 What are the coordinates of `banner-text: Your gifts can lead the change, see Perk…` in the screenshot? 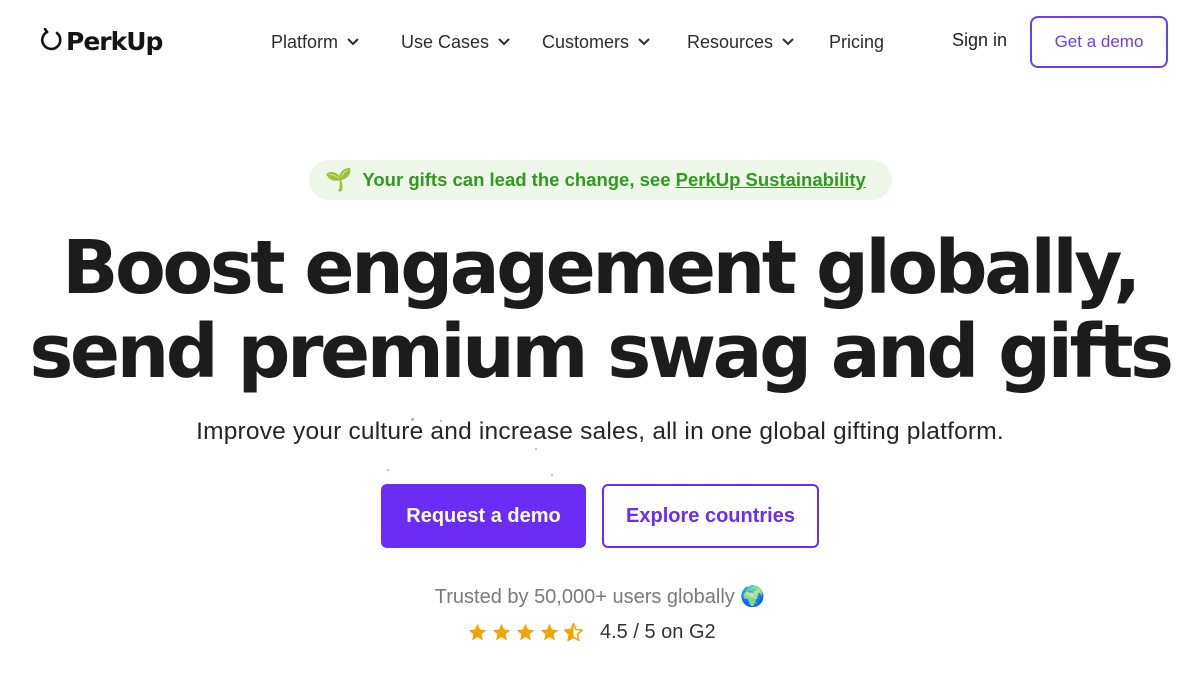 It's located at (613, 180).